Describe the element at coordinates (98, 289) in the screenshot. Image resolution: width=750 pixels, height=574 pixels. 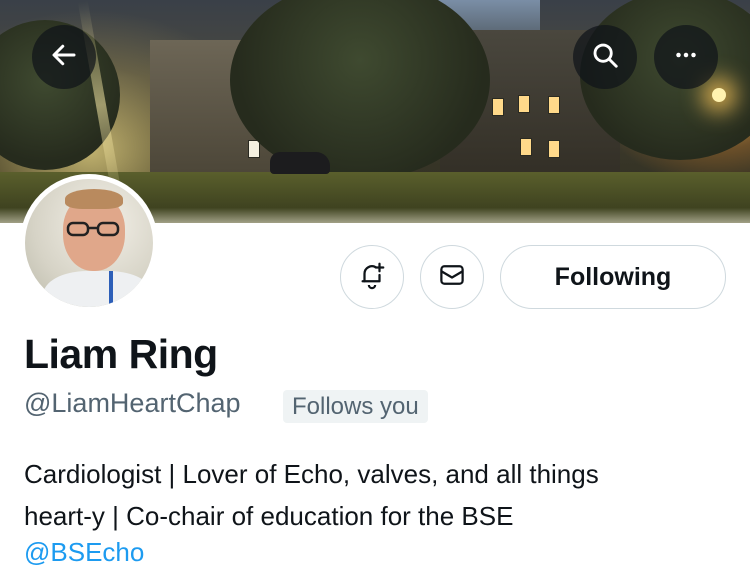
I see `avatar-shirt` at that location.